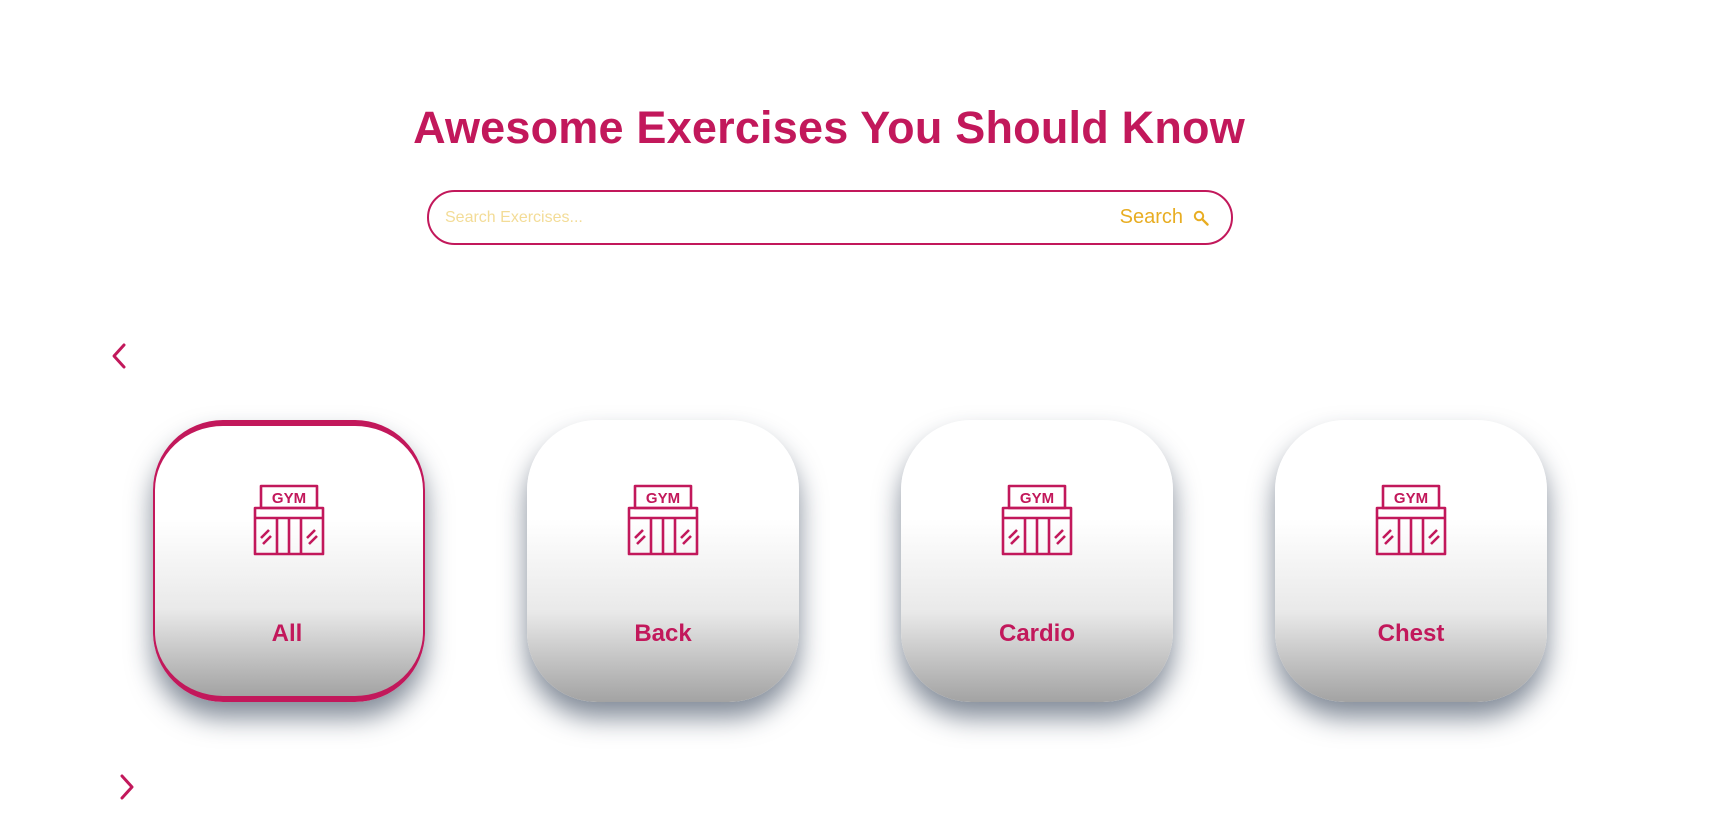  What do you see at coordinates (781, 217) in the screenshot?
I see `search-input` at bounding box center [781, 217].